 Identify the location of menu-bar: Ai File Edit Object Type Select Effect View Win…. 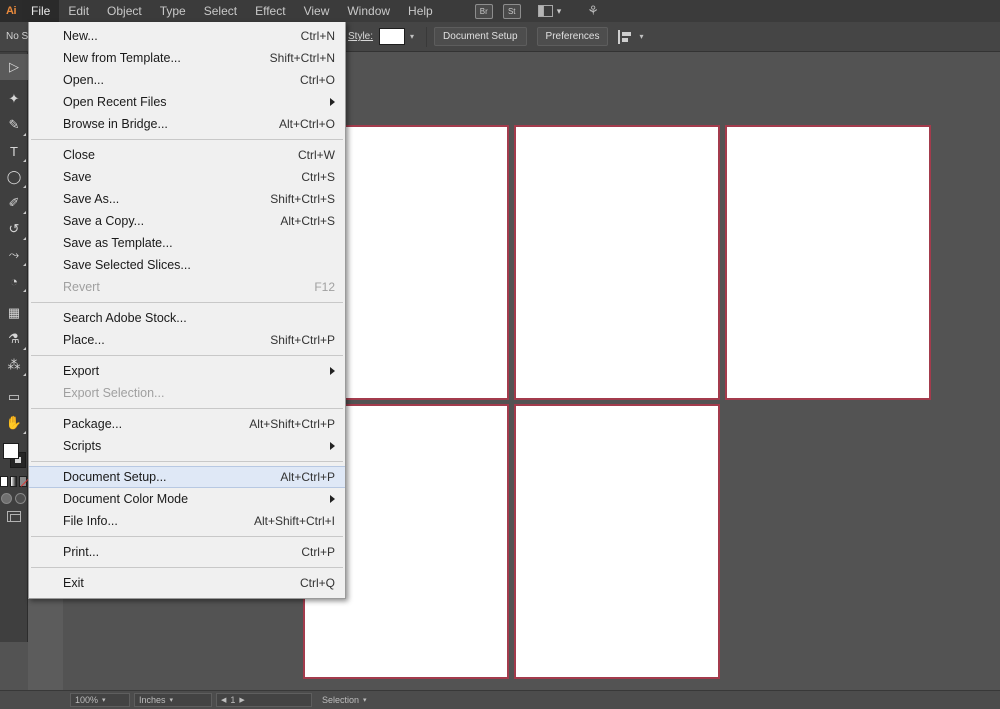
(500, 11).